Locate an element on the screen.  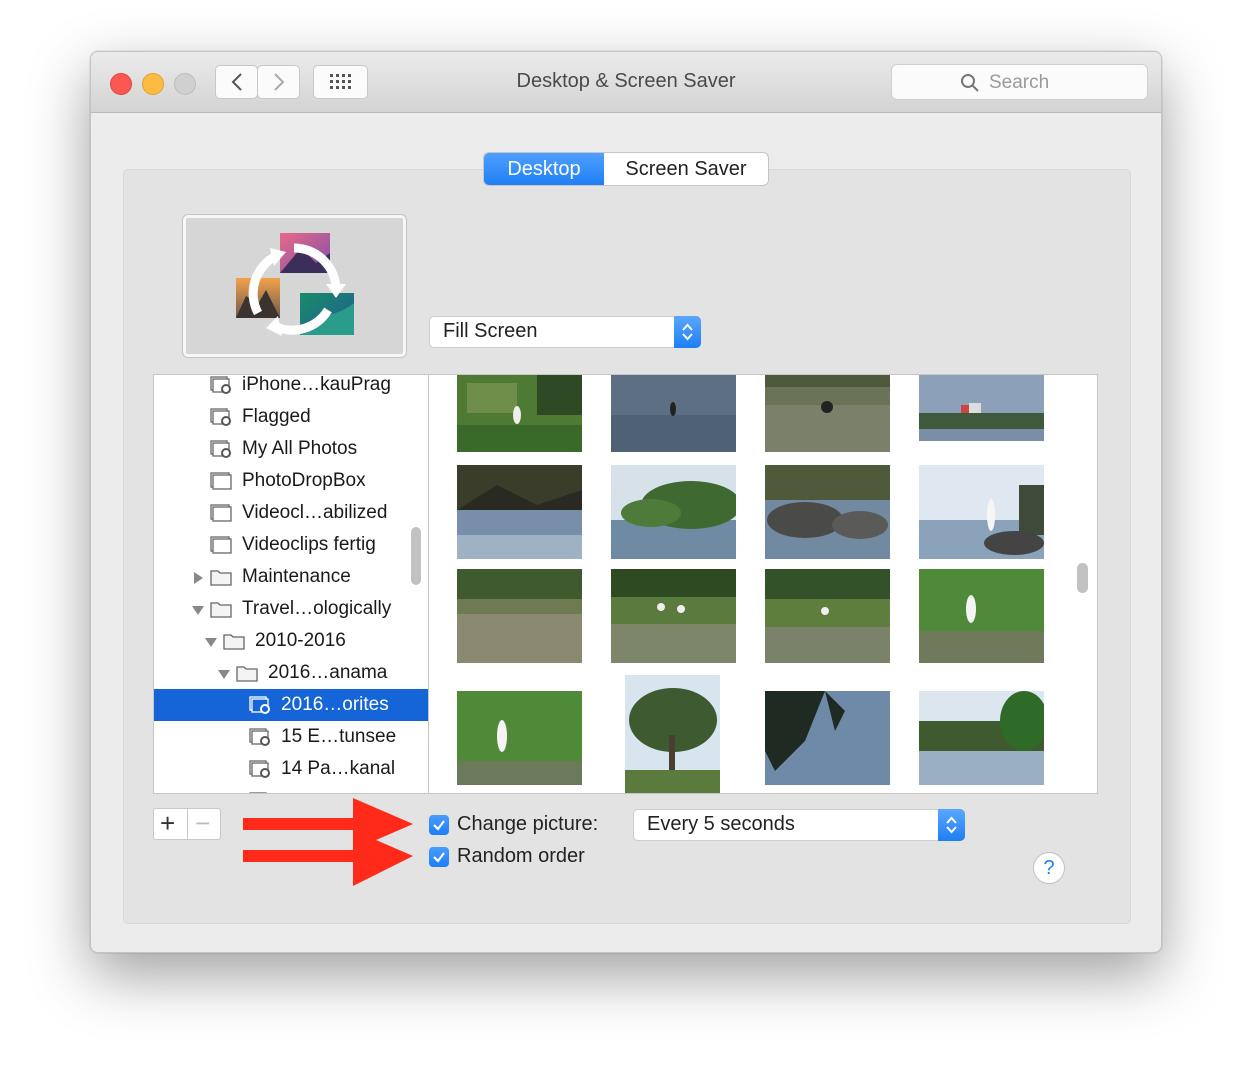
search-field: Search is located at coordinates (1019, 82).